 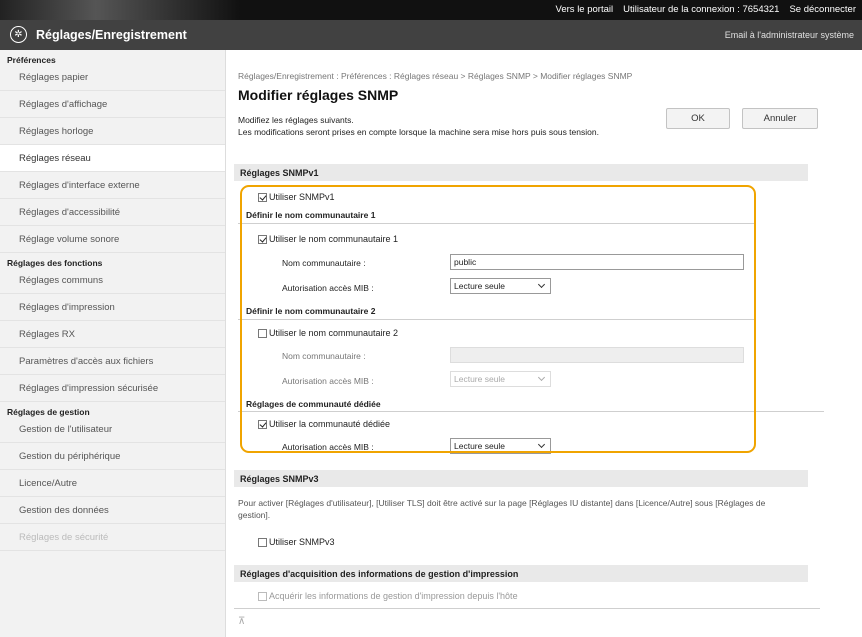 I want to click on sidebar-item-rx: Réglages RX, so click(x=112, y=334).